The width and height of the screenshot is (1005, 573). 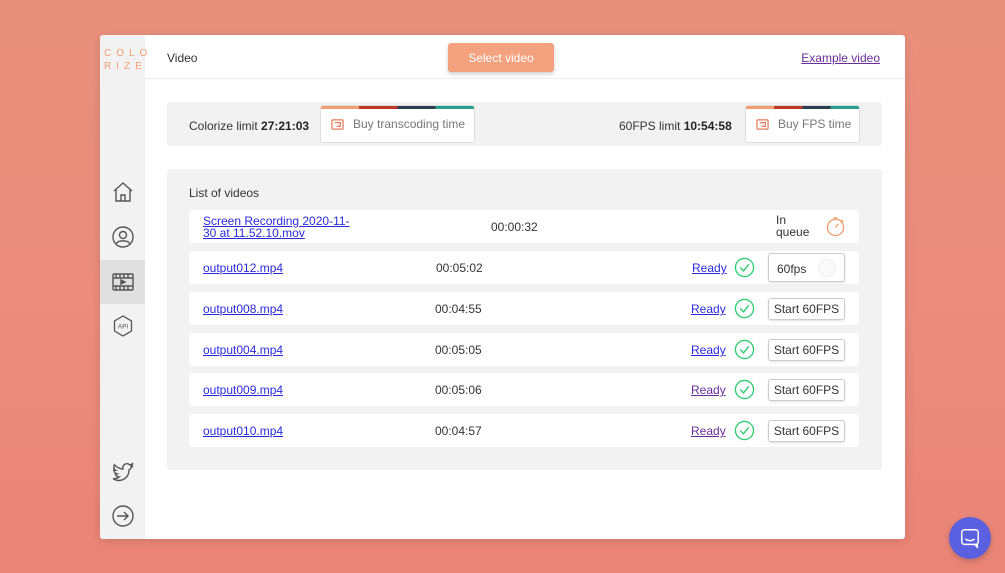 I want to click on video-duration: 00:05:05, so click(x=458, y=350).